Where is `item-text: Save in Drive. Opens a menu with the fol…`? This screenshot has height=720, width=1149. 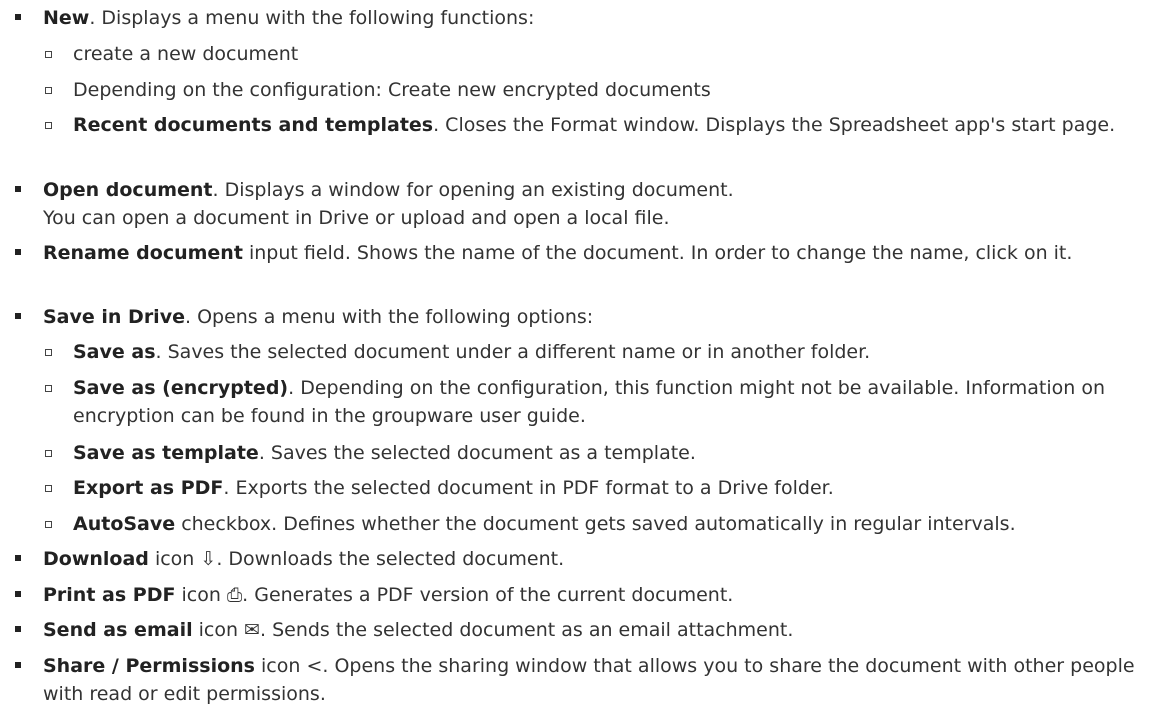 item-text: Save in Drive. Opens a menu with the fol… is located at coordinates (318, 317).